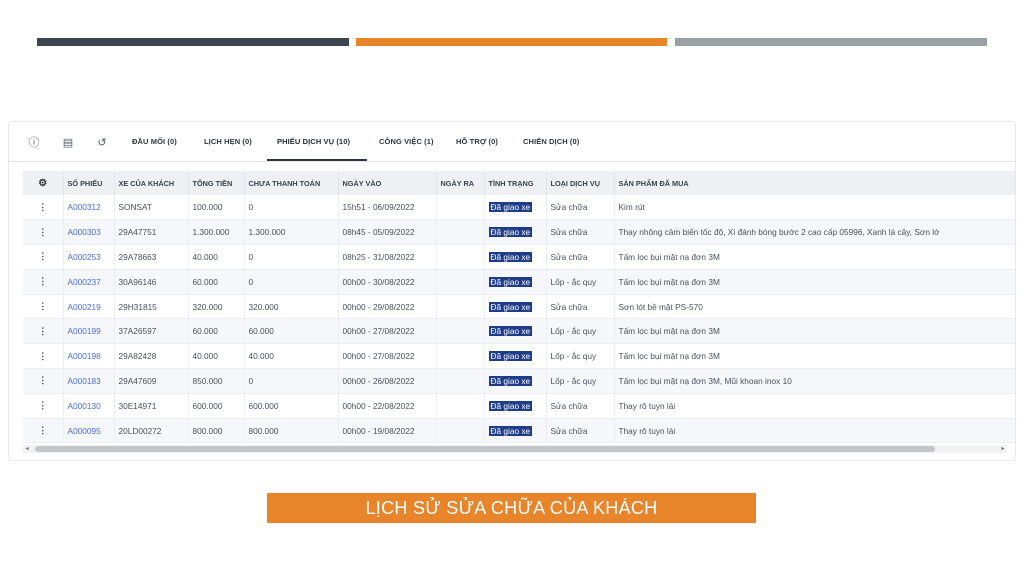  What do you see at coordinates (89, 183) in the screenshot?
I see `column-header: SỐ PHIẾU` at bounding box center [89, 183].